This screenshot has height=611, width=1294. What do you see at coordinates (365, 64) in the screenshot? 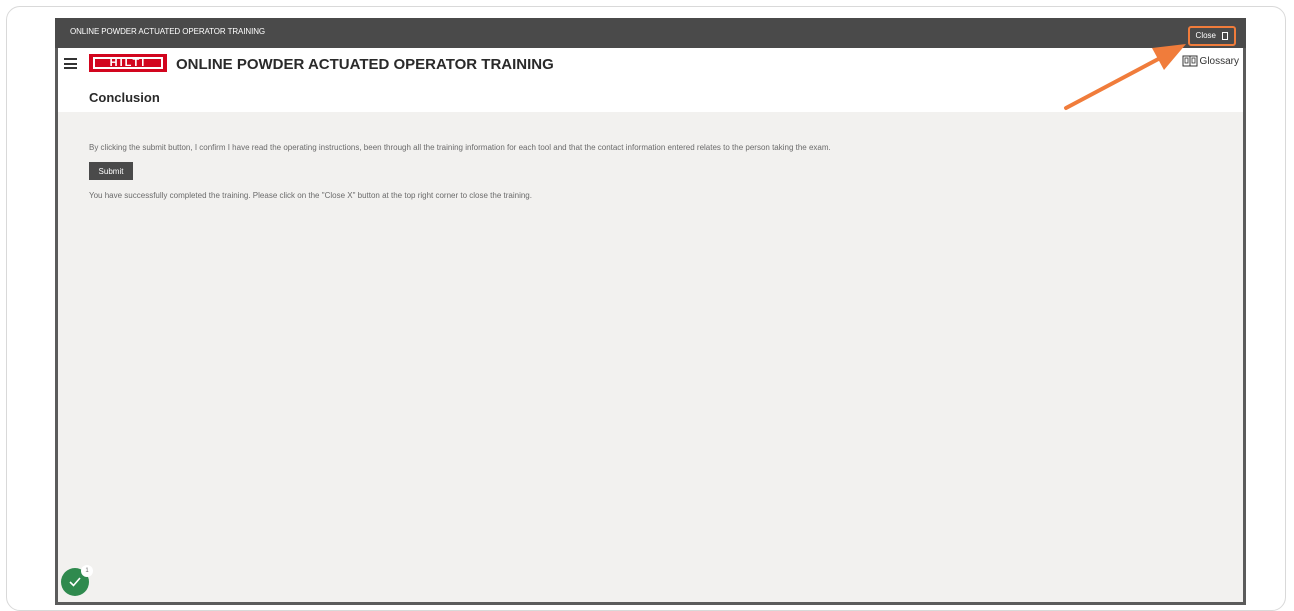
I see `course-title: ONLINE POWDER ACTUATED OPERATOR TRAINING` at bounding box center [365, 64].